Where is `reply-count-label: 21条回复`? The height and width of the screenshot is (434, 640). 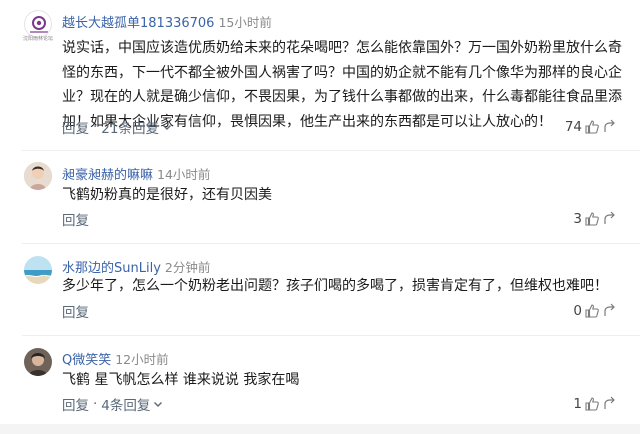 reply-count-label: 21条回复 is located at coordinates (130, 129).